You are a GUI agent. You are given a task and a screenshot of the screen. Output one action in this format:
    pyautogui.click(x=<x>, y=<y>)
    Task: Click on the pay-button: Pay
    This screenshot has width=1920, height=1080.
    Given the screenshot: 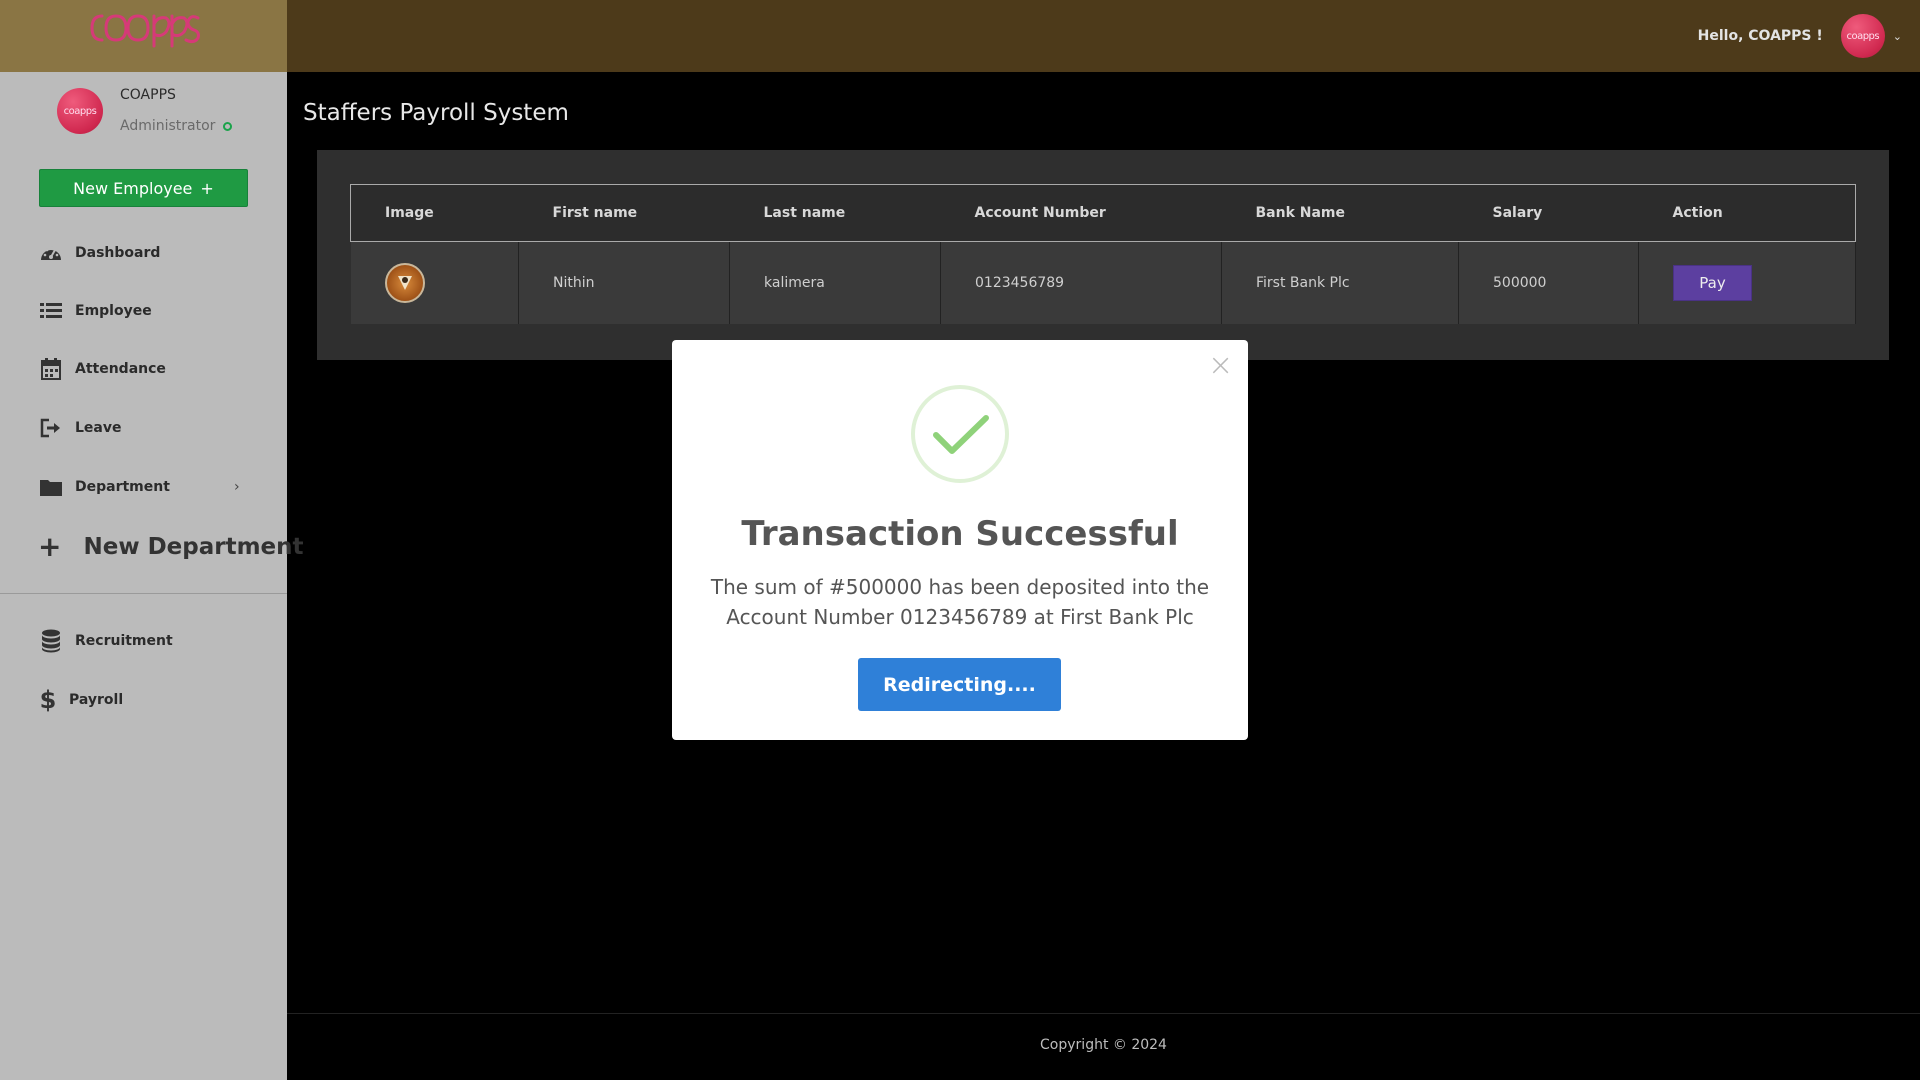 What is the action you would take?
    pyautogui.click(x=1712, y=282)
    